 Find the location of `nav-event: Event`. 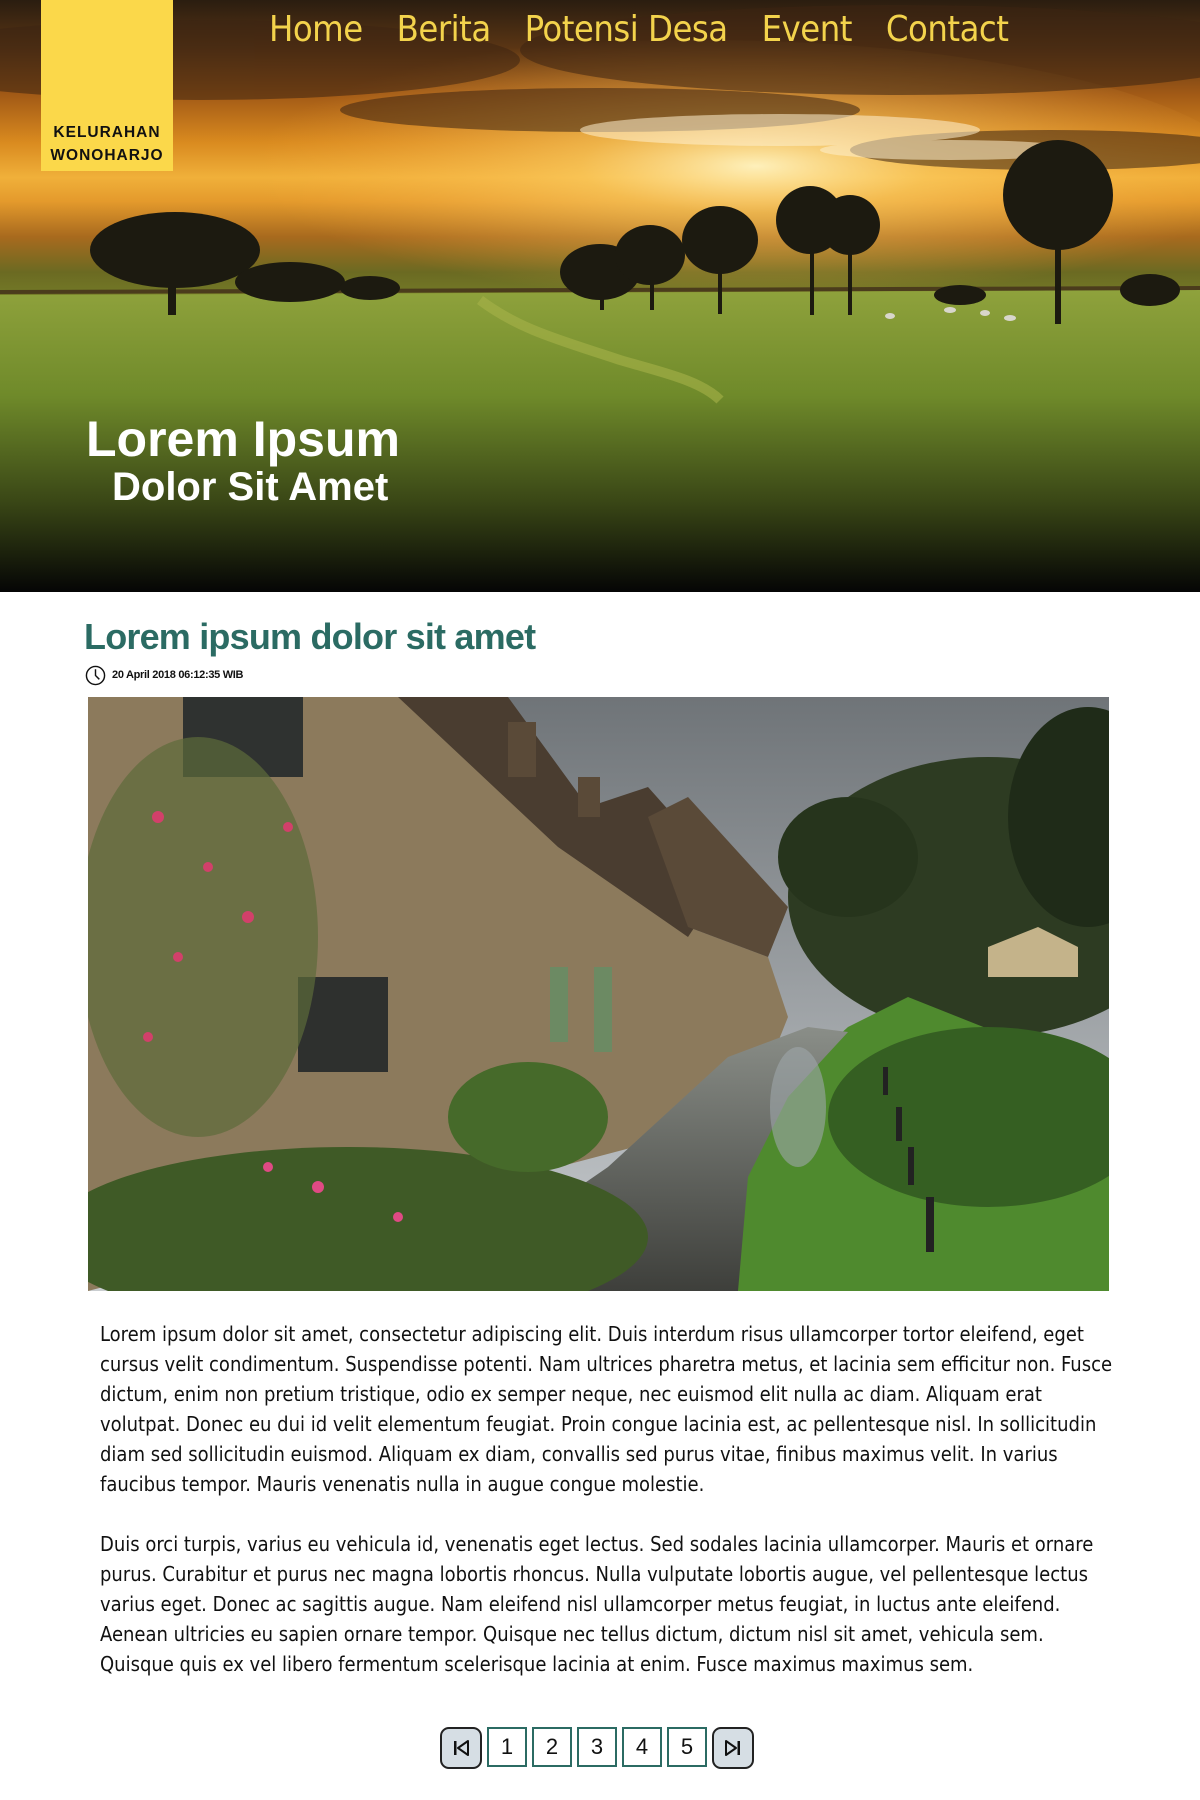

nav-event: Event is located at coordinates (807, 30).